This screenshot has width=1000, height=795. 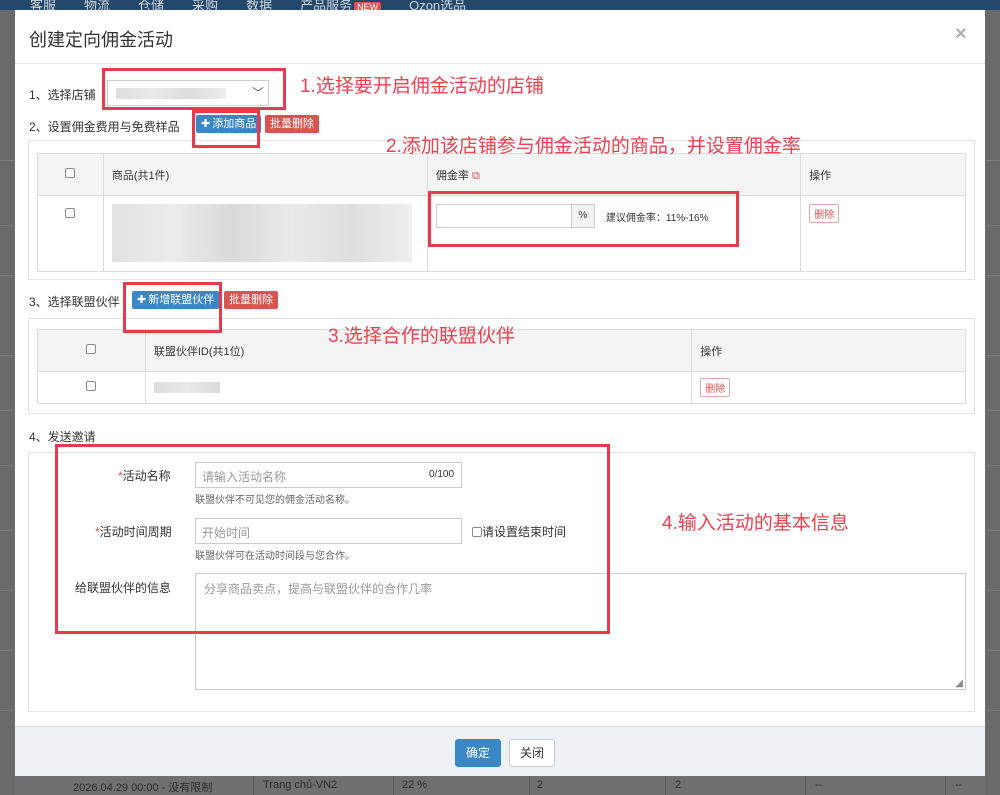 I want to click on select-all-partners, so click(x=91, y=350).